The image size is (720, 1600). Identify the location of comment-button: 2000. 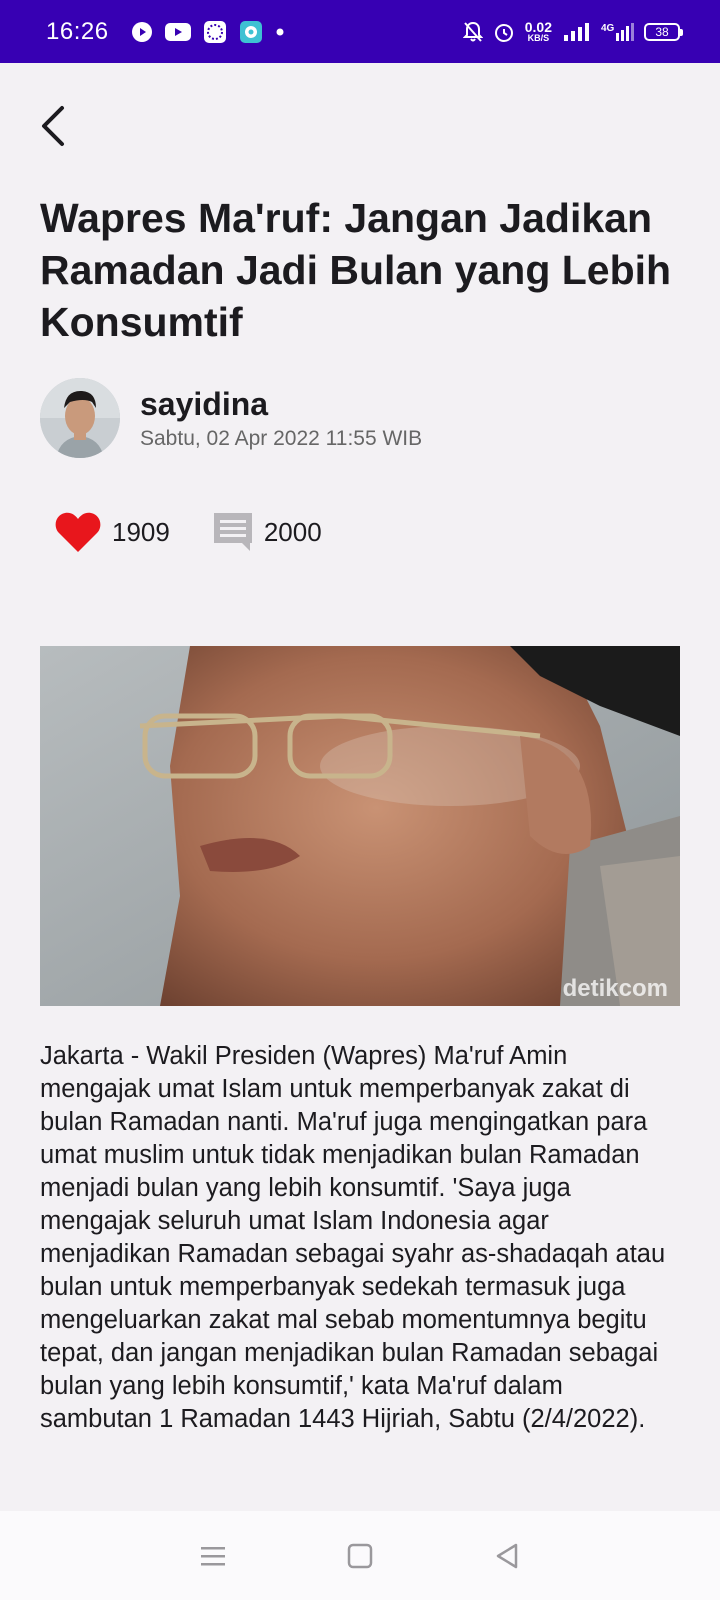
(267, 532).